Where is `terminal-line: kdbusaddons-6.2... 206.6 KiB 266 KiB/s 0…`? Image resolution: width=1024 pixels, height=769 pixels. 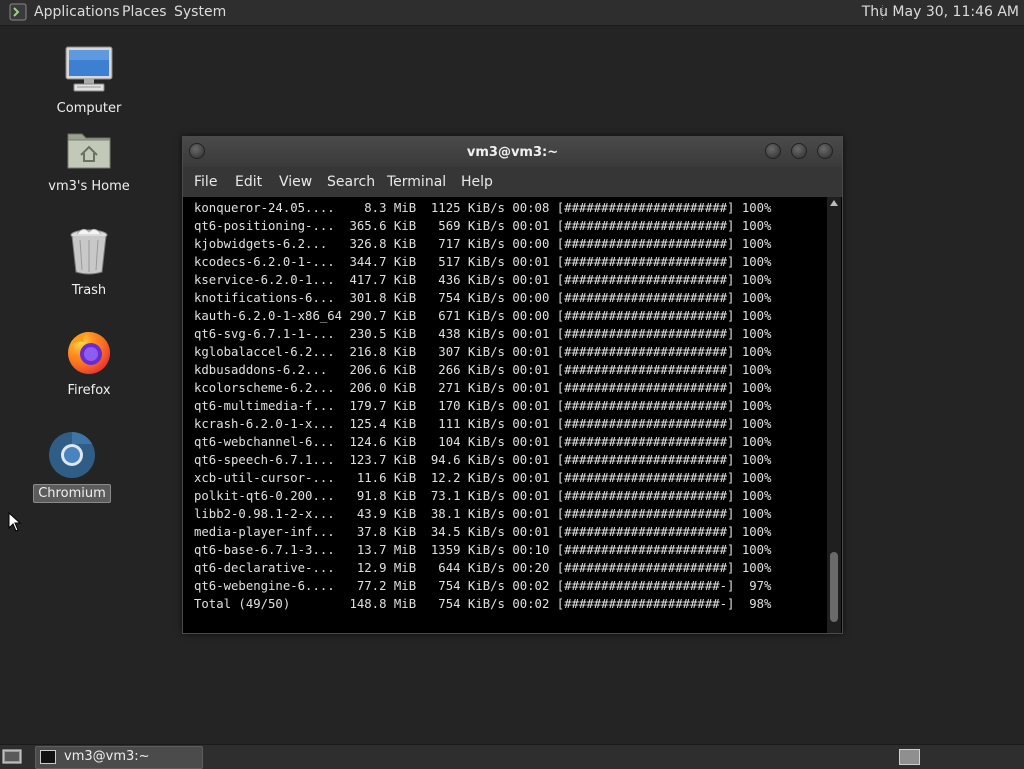
terminal-line: kdbusaddons-6.2... 206.6 KiB 266 KiB/s 0… is located at coordinates (483, 370).